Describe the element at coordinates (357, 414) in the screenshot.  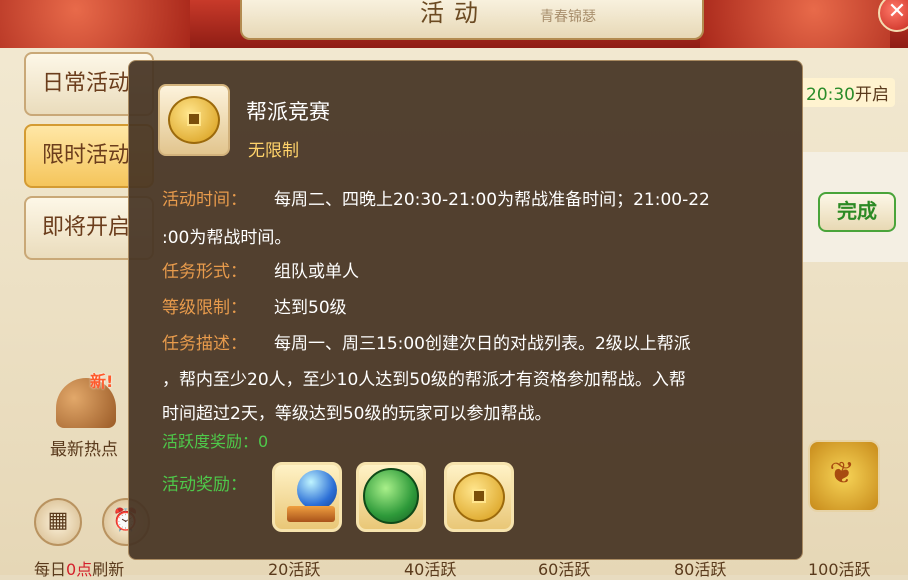
I see `desc-line3: 时间超过2天，等级达到50级的玩家可以参加帮战。` at that location.